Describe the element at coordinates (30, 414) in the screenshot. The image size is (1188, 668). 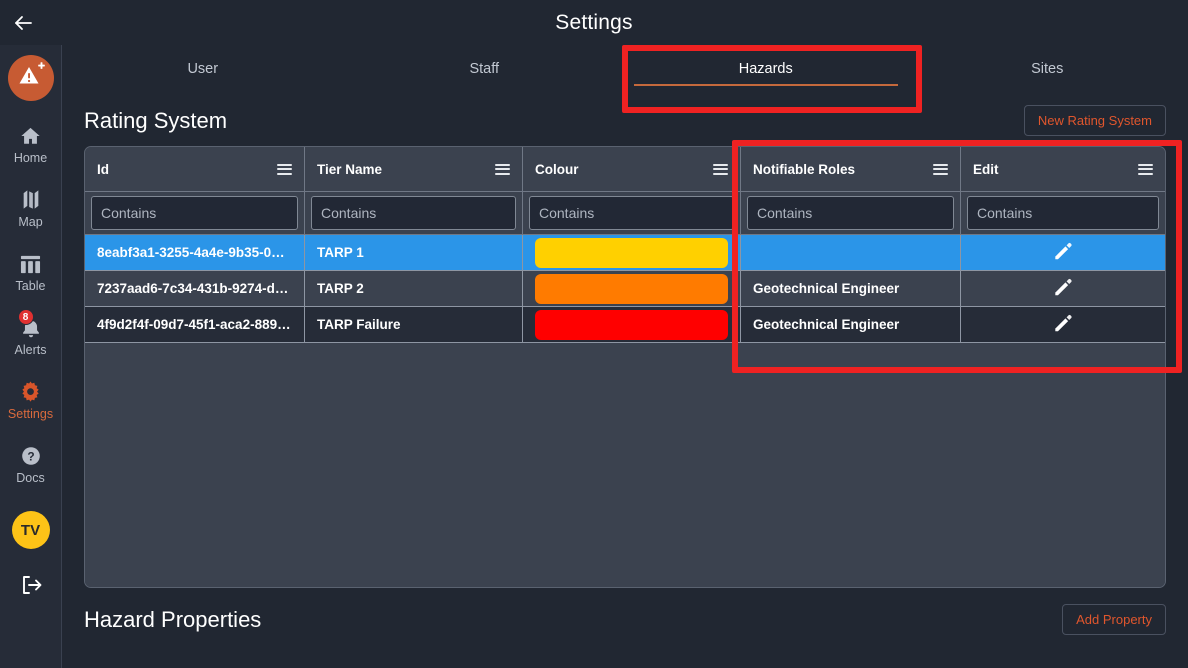
I see `sidebar-item-label: Settings` at that location.